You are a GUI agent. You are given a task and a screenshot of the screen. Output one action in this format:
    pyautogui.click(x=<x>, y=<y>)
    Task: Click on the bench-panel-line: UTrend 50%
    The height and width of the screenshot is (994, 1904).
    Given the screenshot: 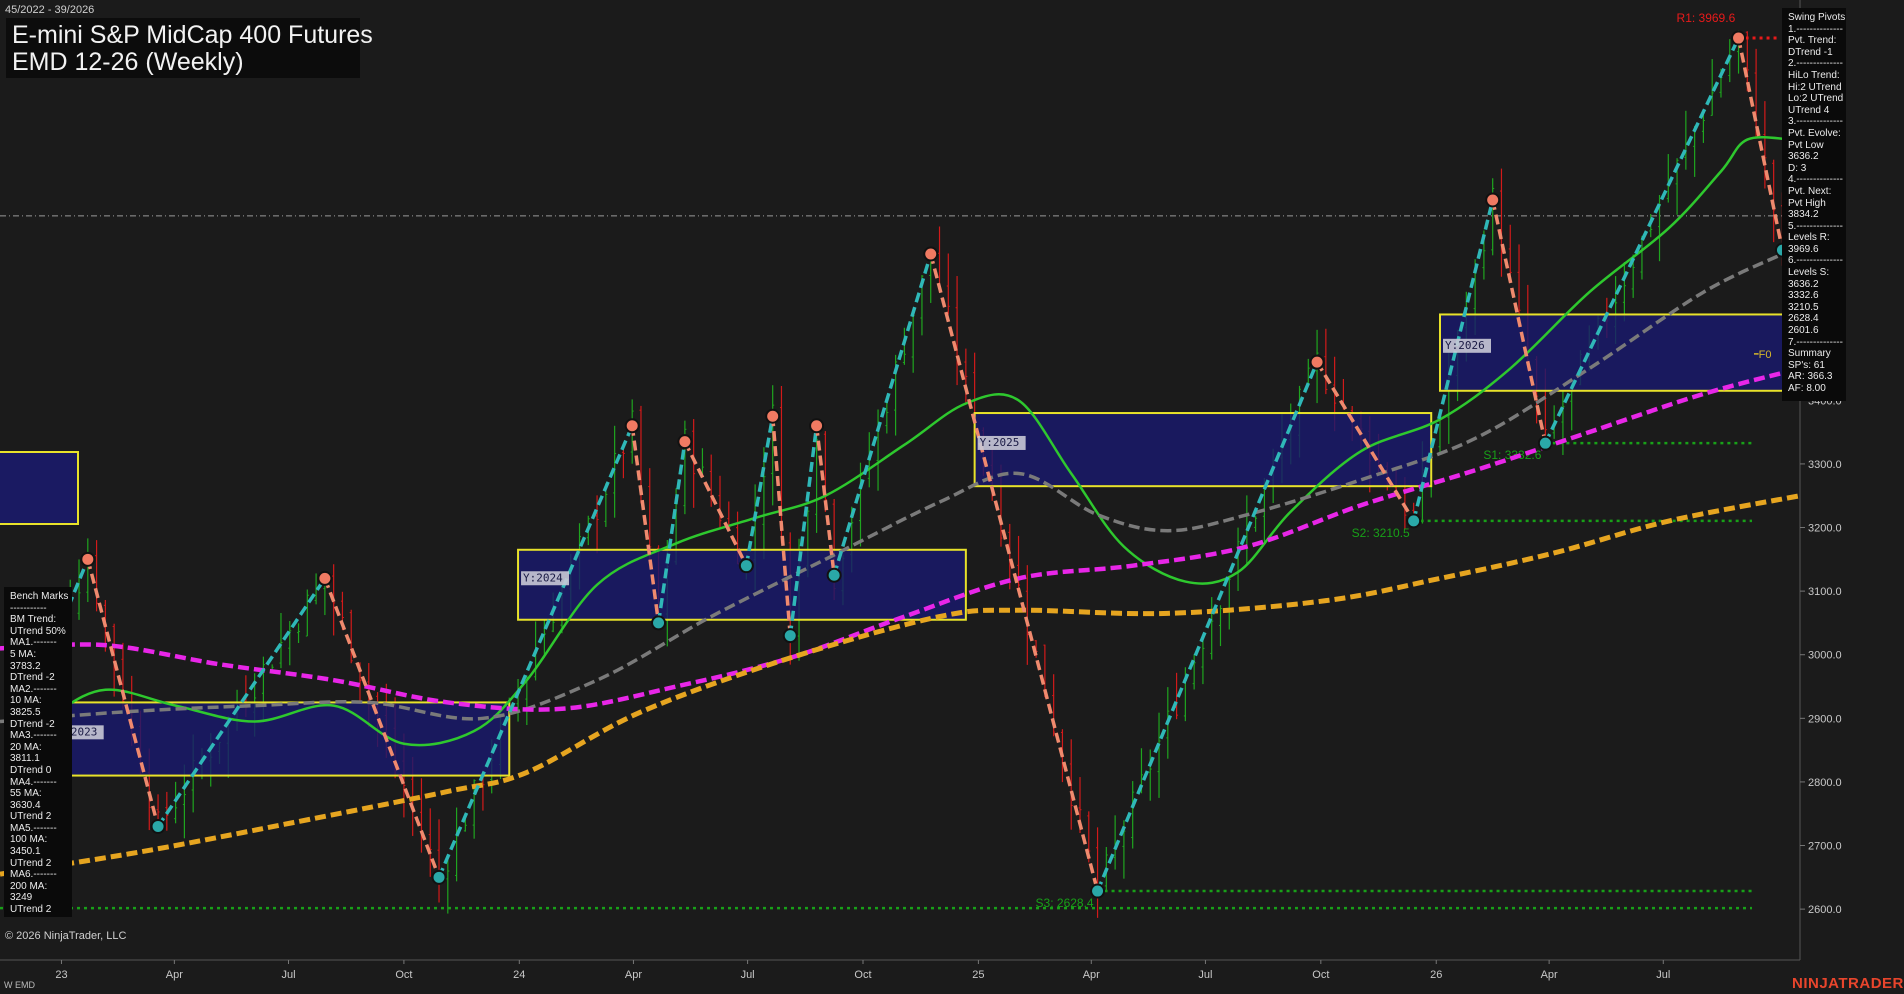 What is the action you would take?
    pyautogui.click(x=38, y=631)
    